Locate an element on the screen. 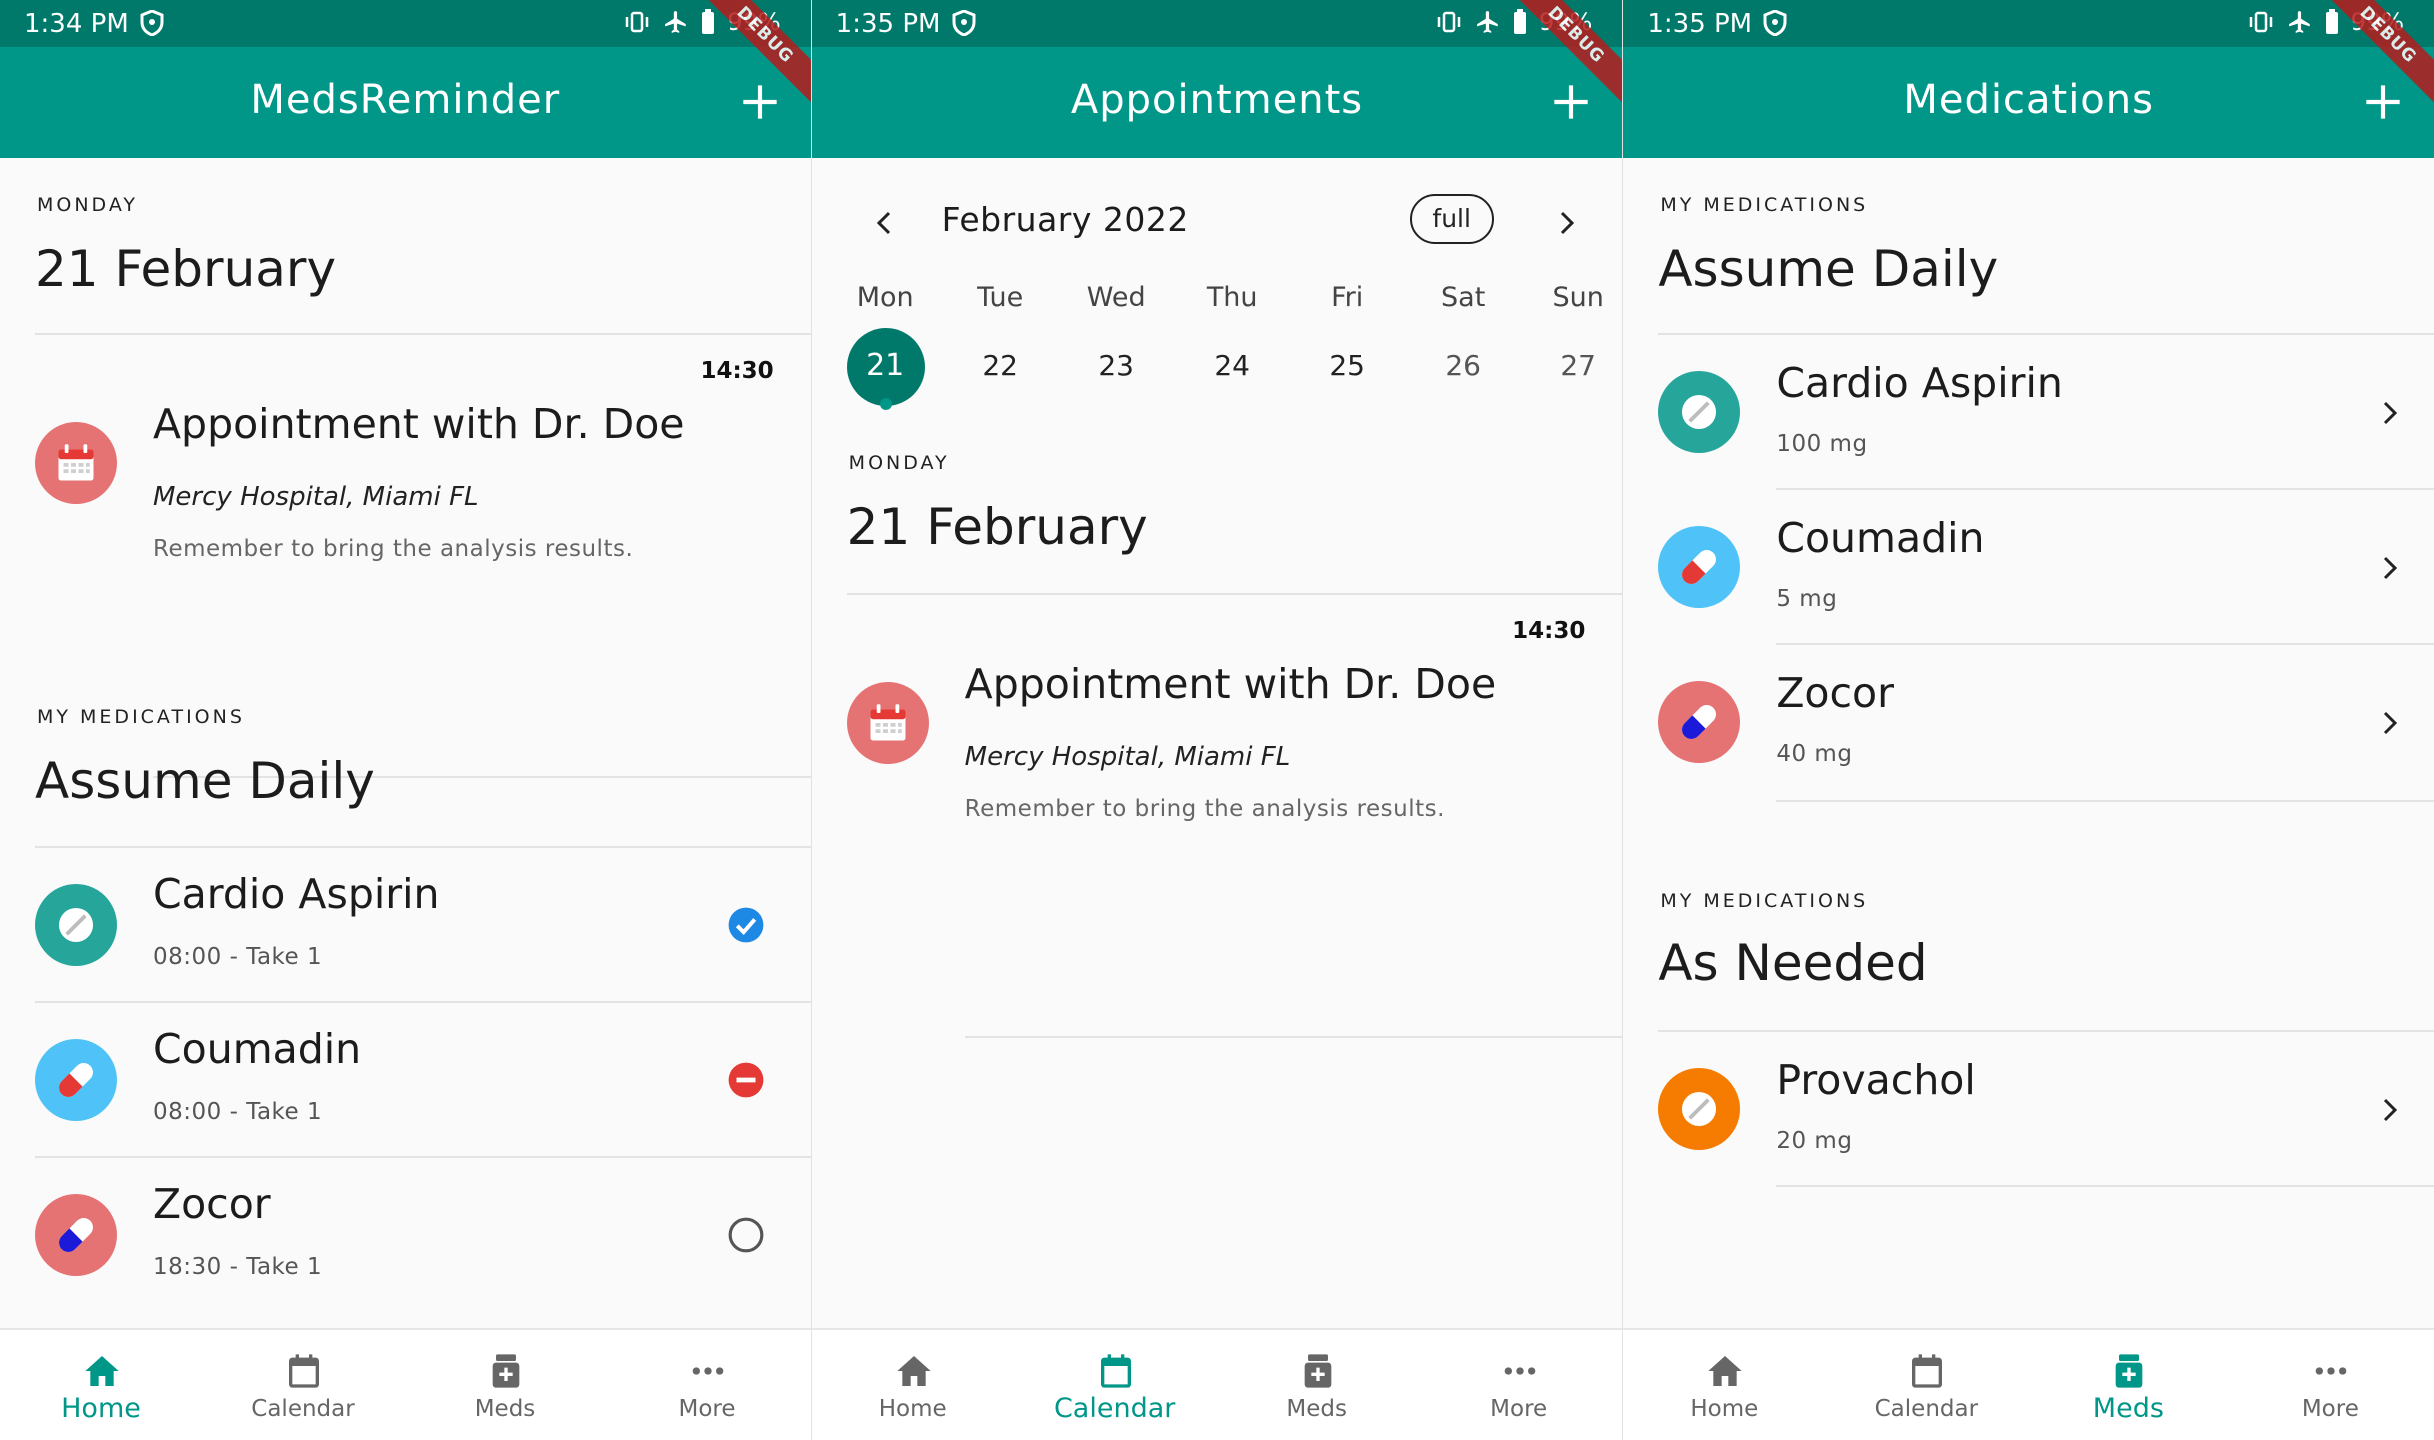  med-row-zocor: Zocor 40 mg is located at coordinates (2028, 723).